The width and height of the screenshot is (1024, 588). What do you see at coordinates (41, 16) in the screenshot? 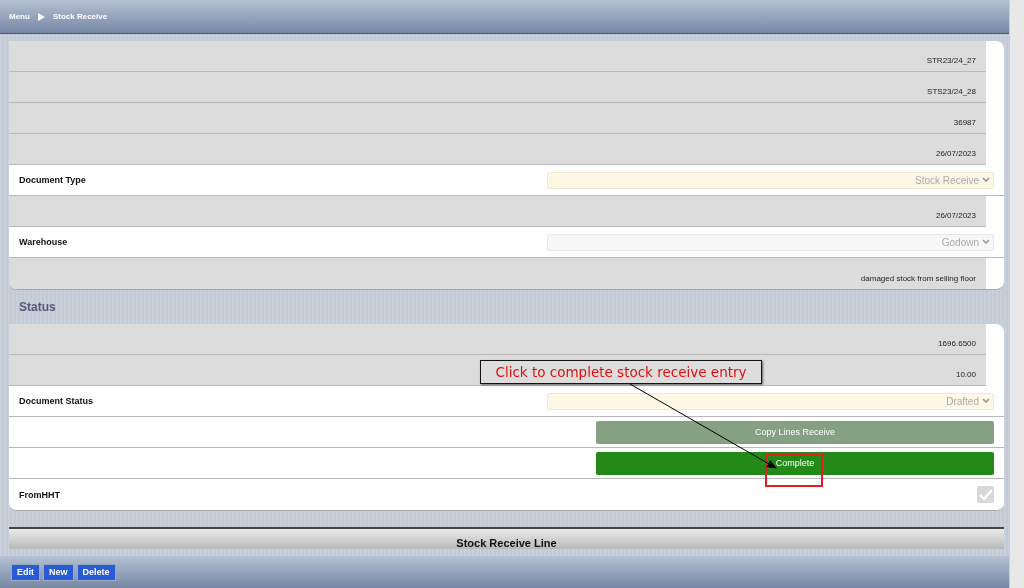
I see `triangle-right-icon` at bounding box center [41, 16].